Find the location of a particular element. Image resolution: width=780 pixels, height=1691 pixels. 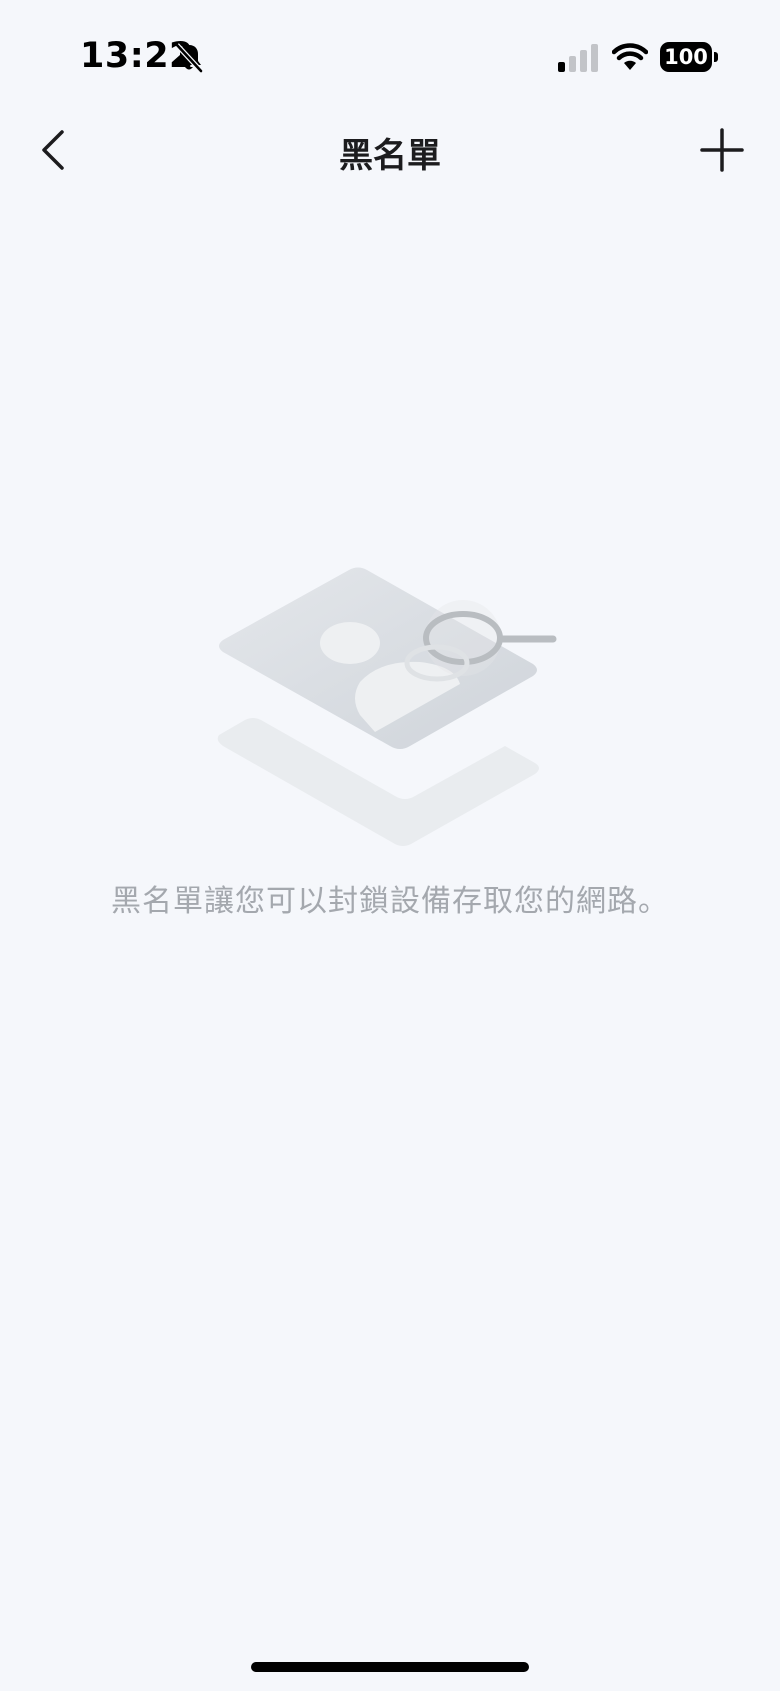

empty-blacklist-illustration is located at coordinates (387, 706).